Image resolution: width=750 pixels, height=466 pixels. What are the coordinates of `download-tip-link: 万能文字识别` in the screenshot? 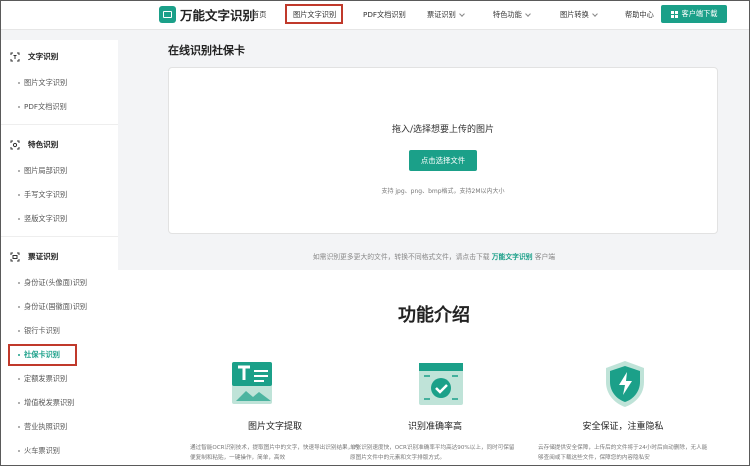 It's located at (512, 257).